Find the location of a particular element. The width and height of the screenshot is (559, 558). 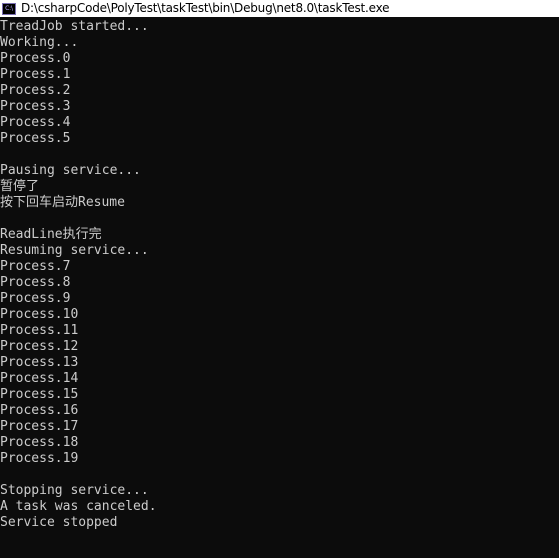

console-line: Process.13 is located at coordinates (39, 362).